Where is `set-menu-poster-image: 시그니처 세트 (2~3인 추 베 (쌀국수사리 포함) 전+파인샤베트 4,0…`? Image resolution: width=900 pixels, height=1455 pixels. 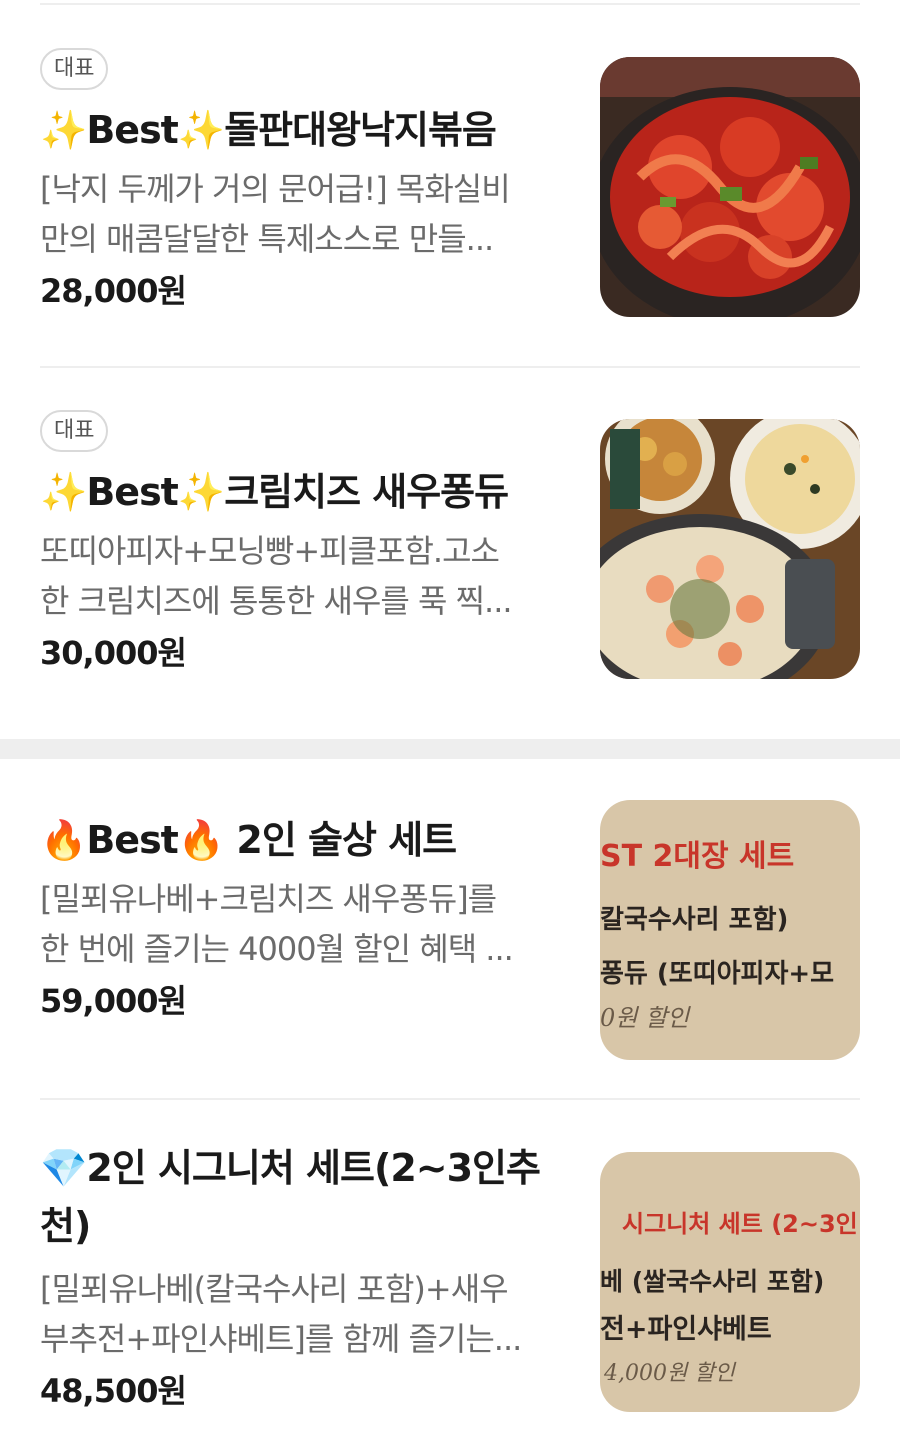
set-menu-poster-image: 시그니처 세트 (2~3인 추 베 (쌀국수사리 포함) 전+파인샤베트 4,0… is located at coordinates (730, 1282).